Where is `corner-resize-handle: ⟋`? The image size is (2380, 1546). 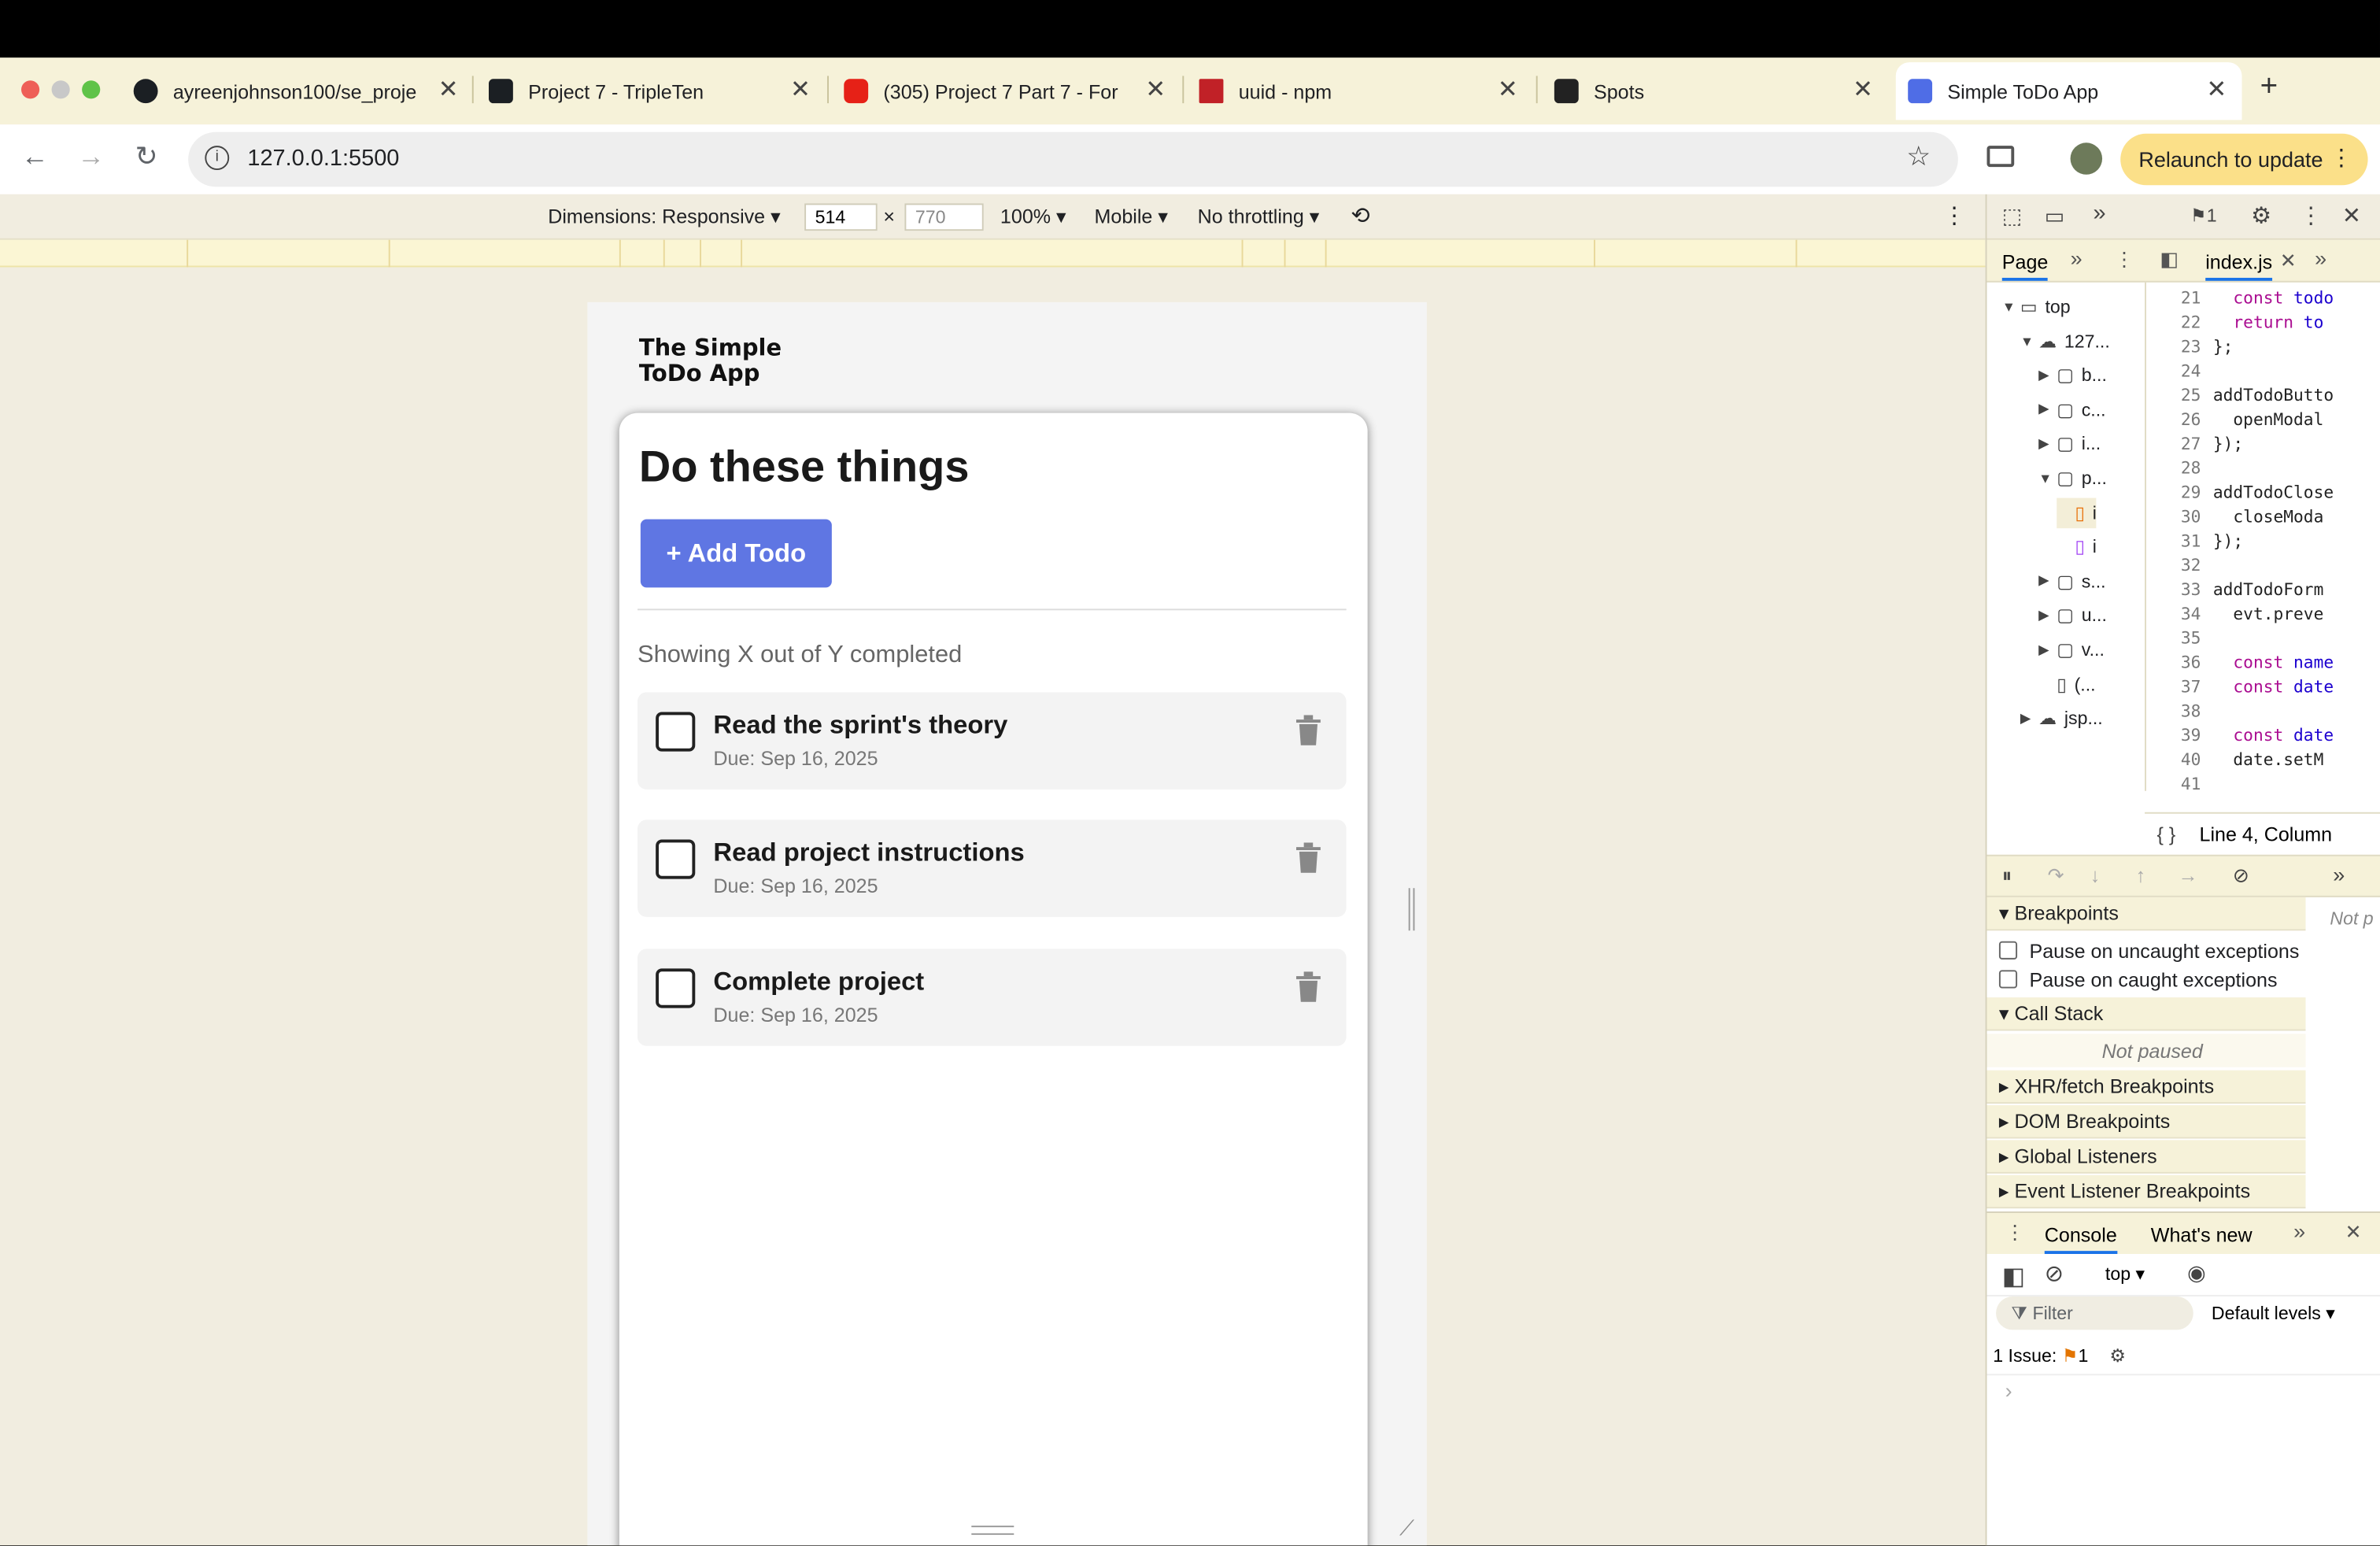 corner-resize-handle: ⟋ is located at coordinates (1406, 1528).